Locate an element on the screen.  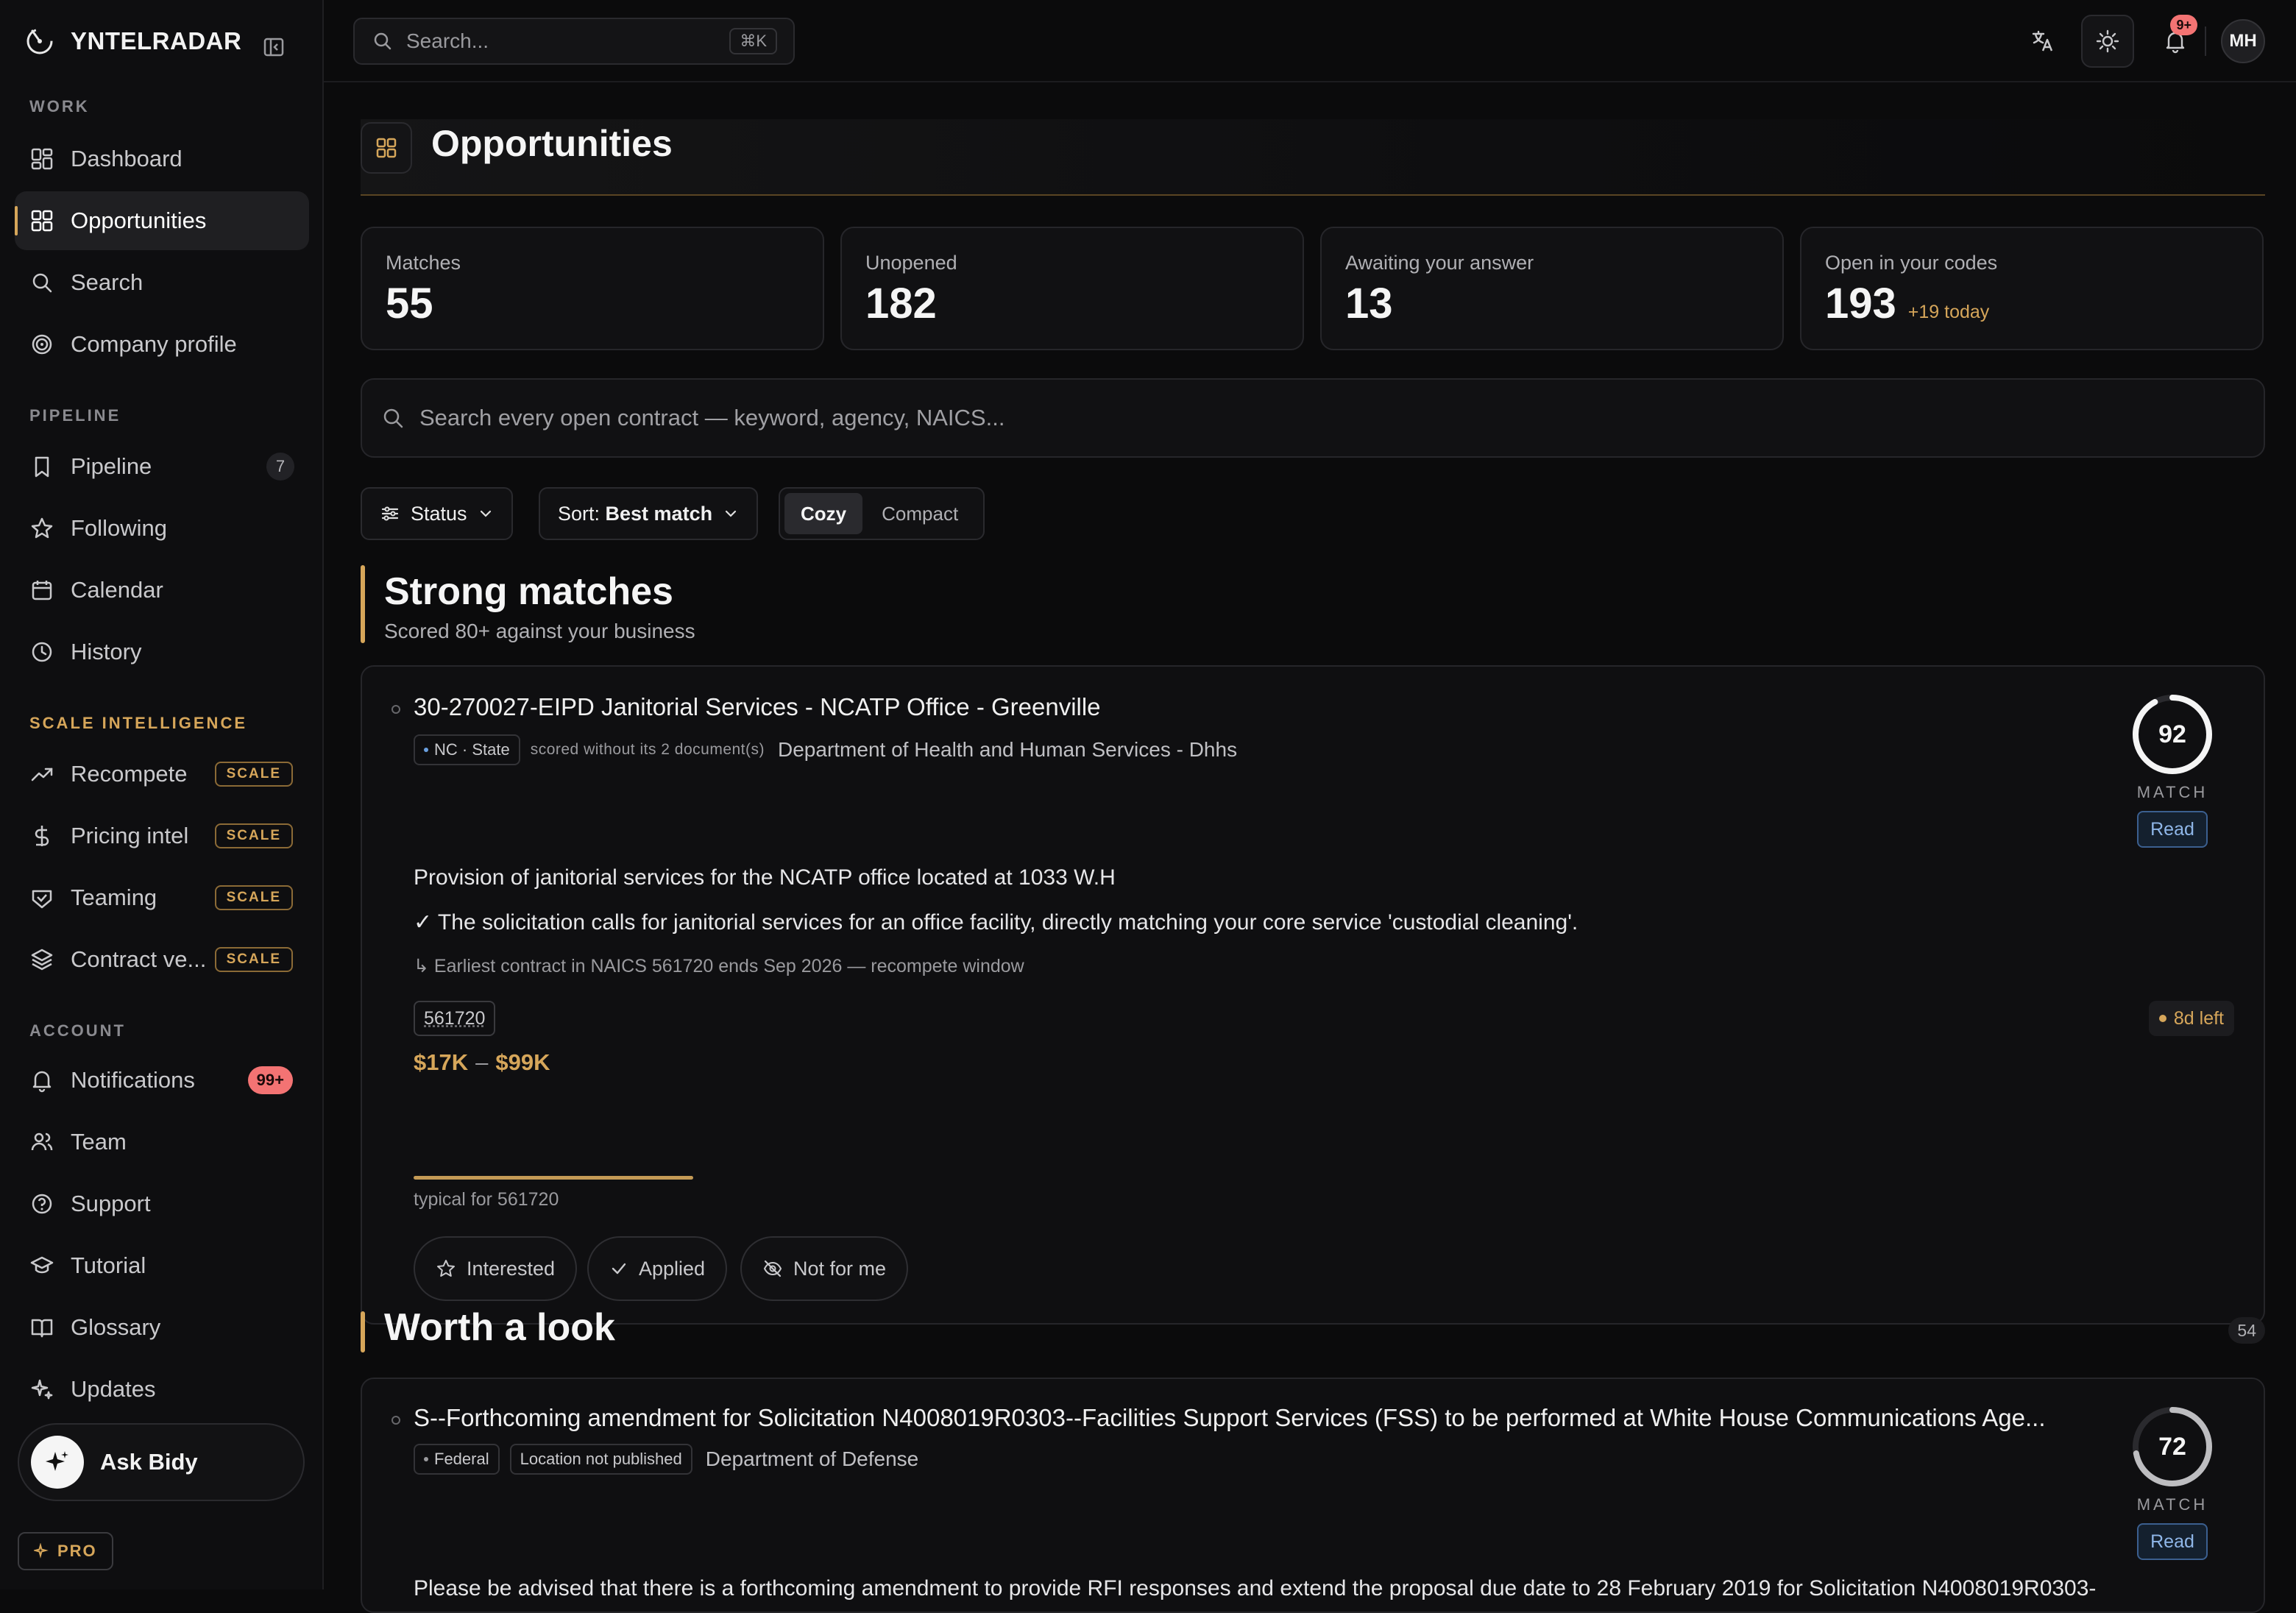
location-tag: Location not published is located at coordinates (600, 1459).